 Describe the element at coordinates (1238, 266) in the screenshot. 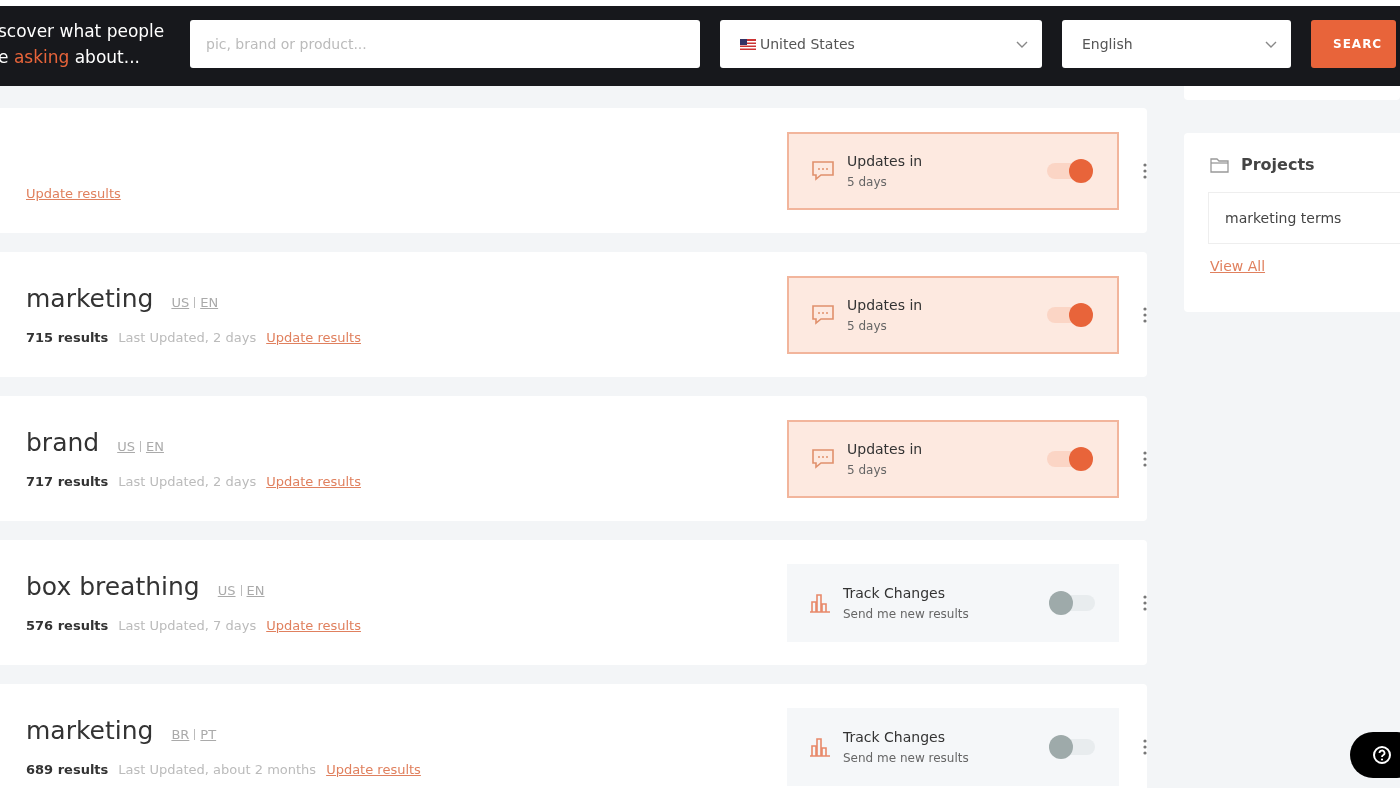

I see `view-all-link: View All` at that location.